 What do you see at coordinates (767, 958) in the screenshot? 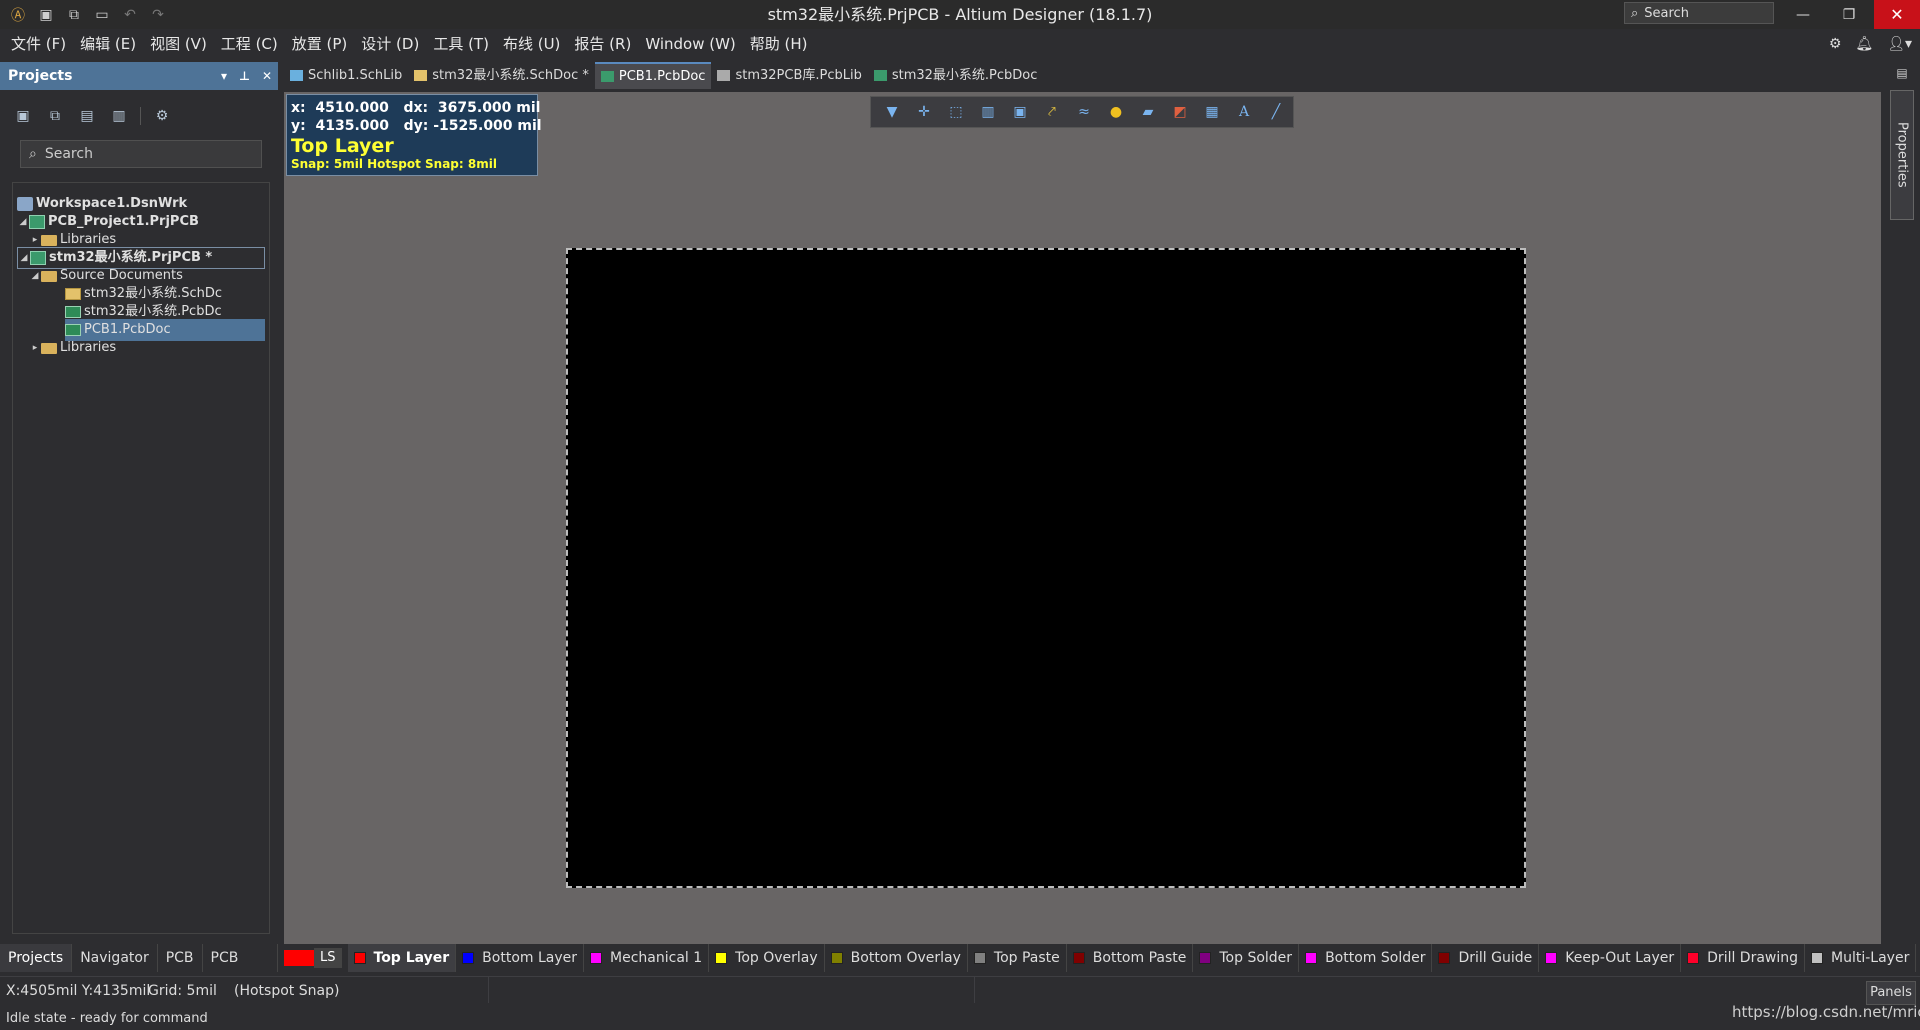
I see `layer-tab-top-overlay: Top Overlay` at bounding box center [767, 958].